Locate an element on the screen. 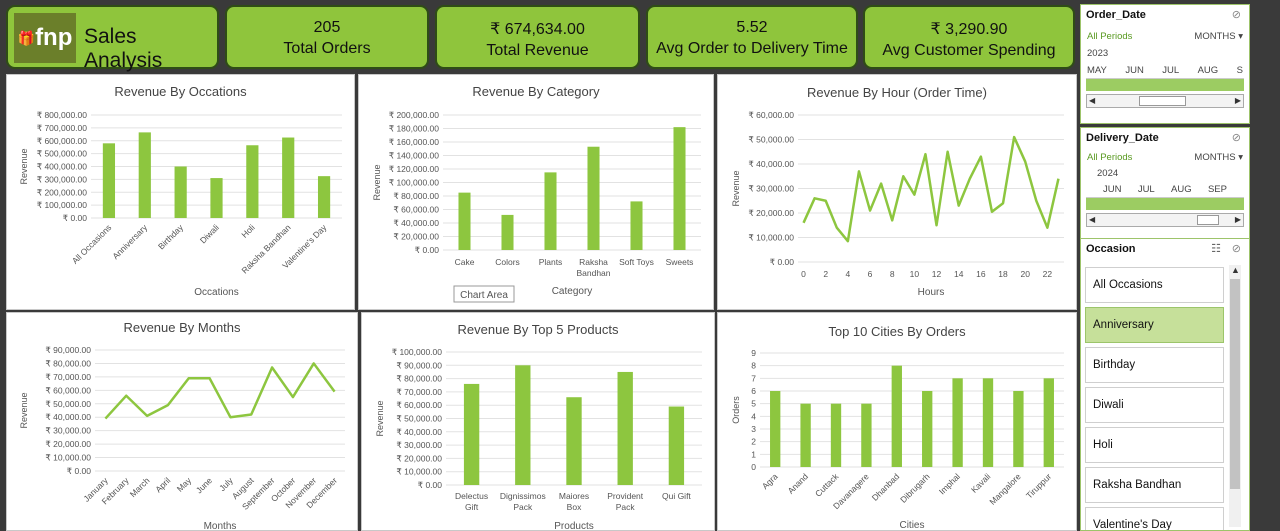 The height and width of the screenshot is (531, 1280). timeline-month: MAY is located at coordinates (1097, 70).